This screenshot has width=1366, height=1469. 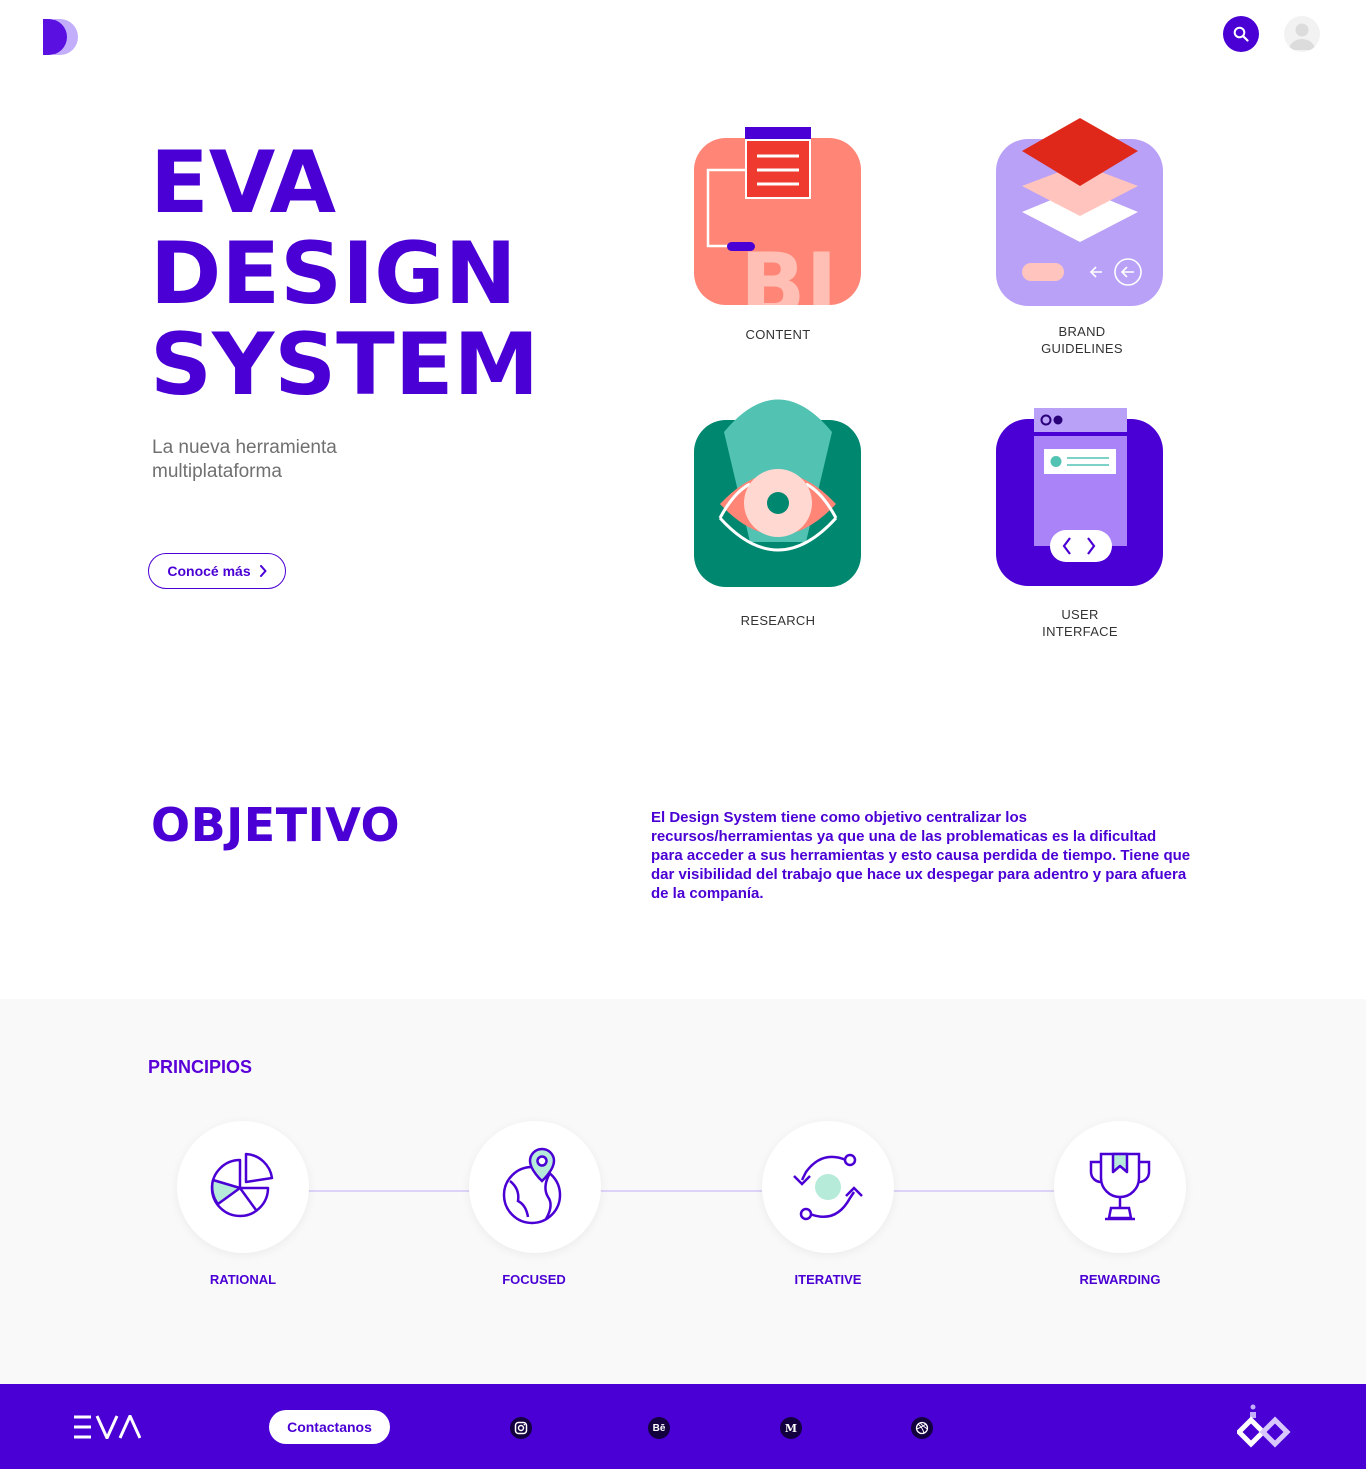 I want to click on brand-mark, so click(x=1263, y=1428).